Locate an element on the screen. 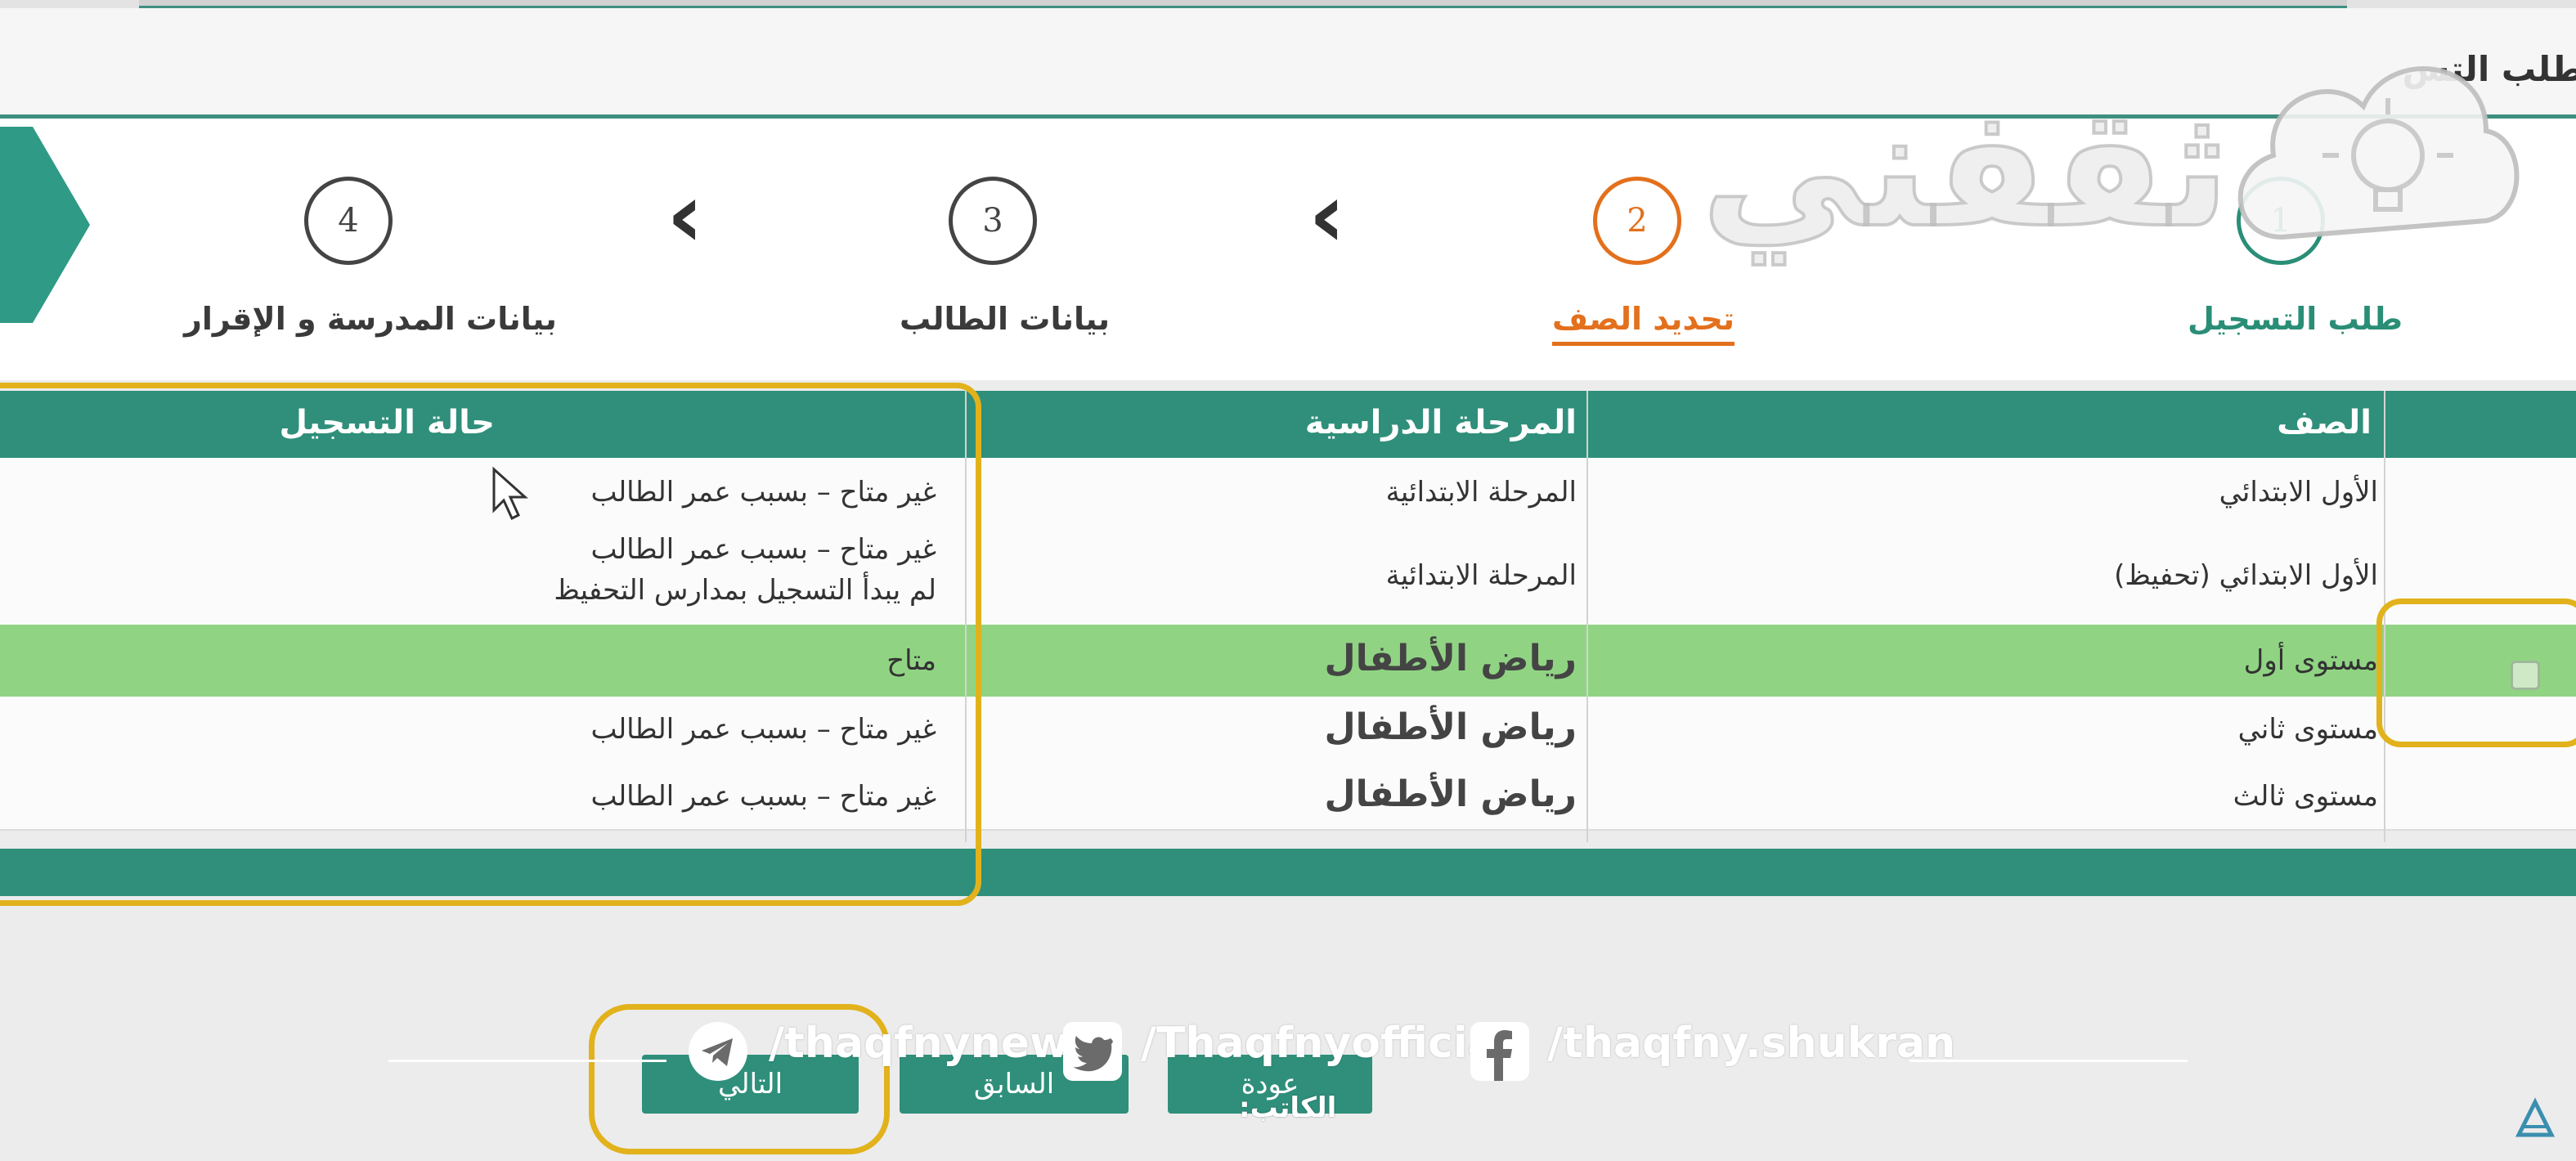  step-3-label: بيانات الطالب is located at coordinates (1005, 319).